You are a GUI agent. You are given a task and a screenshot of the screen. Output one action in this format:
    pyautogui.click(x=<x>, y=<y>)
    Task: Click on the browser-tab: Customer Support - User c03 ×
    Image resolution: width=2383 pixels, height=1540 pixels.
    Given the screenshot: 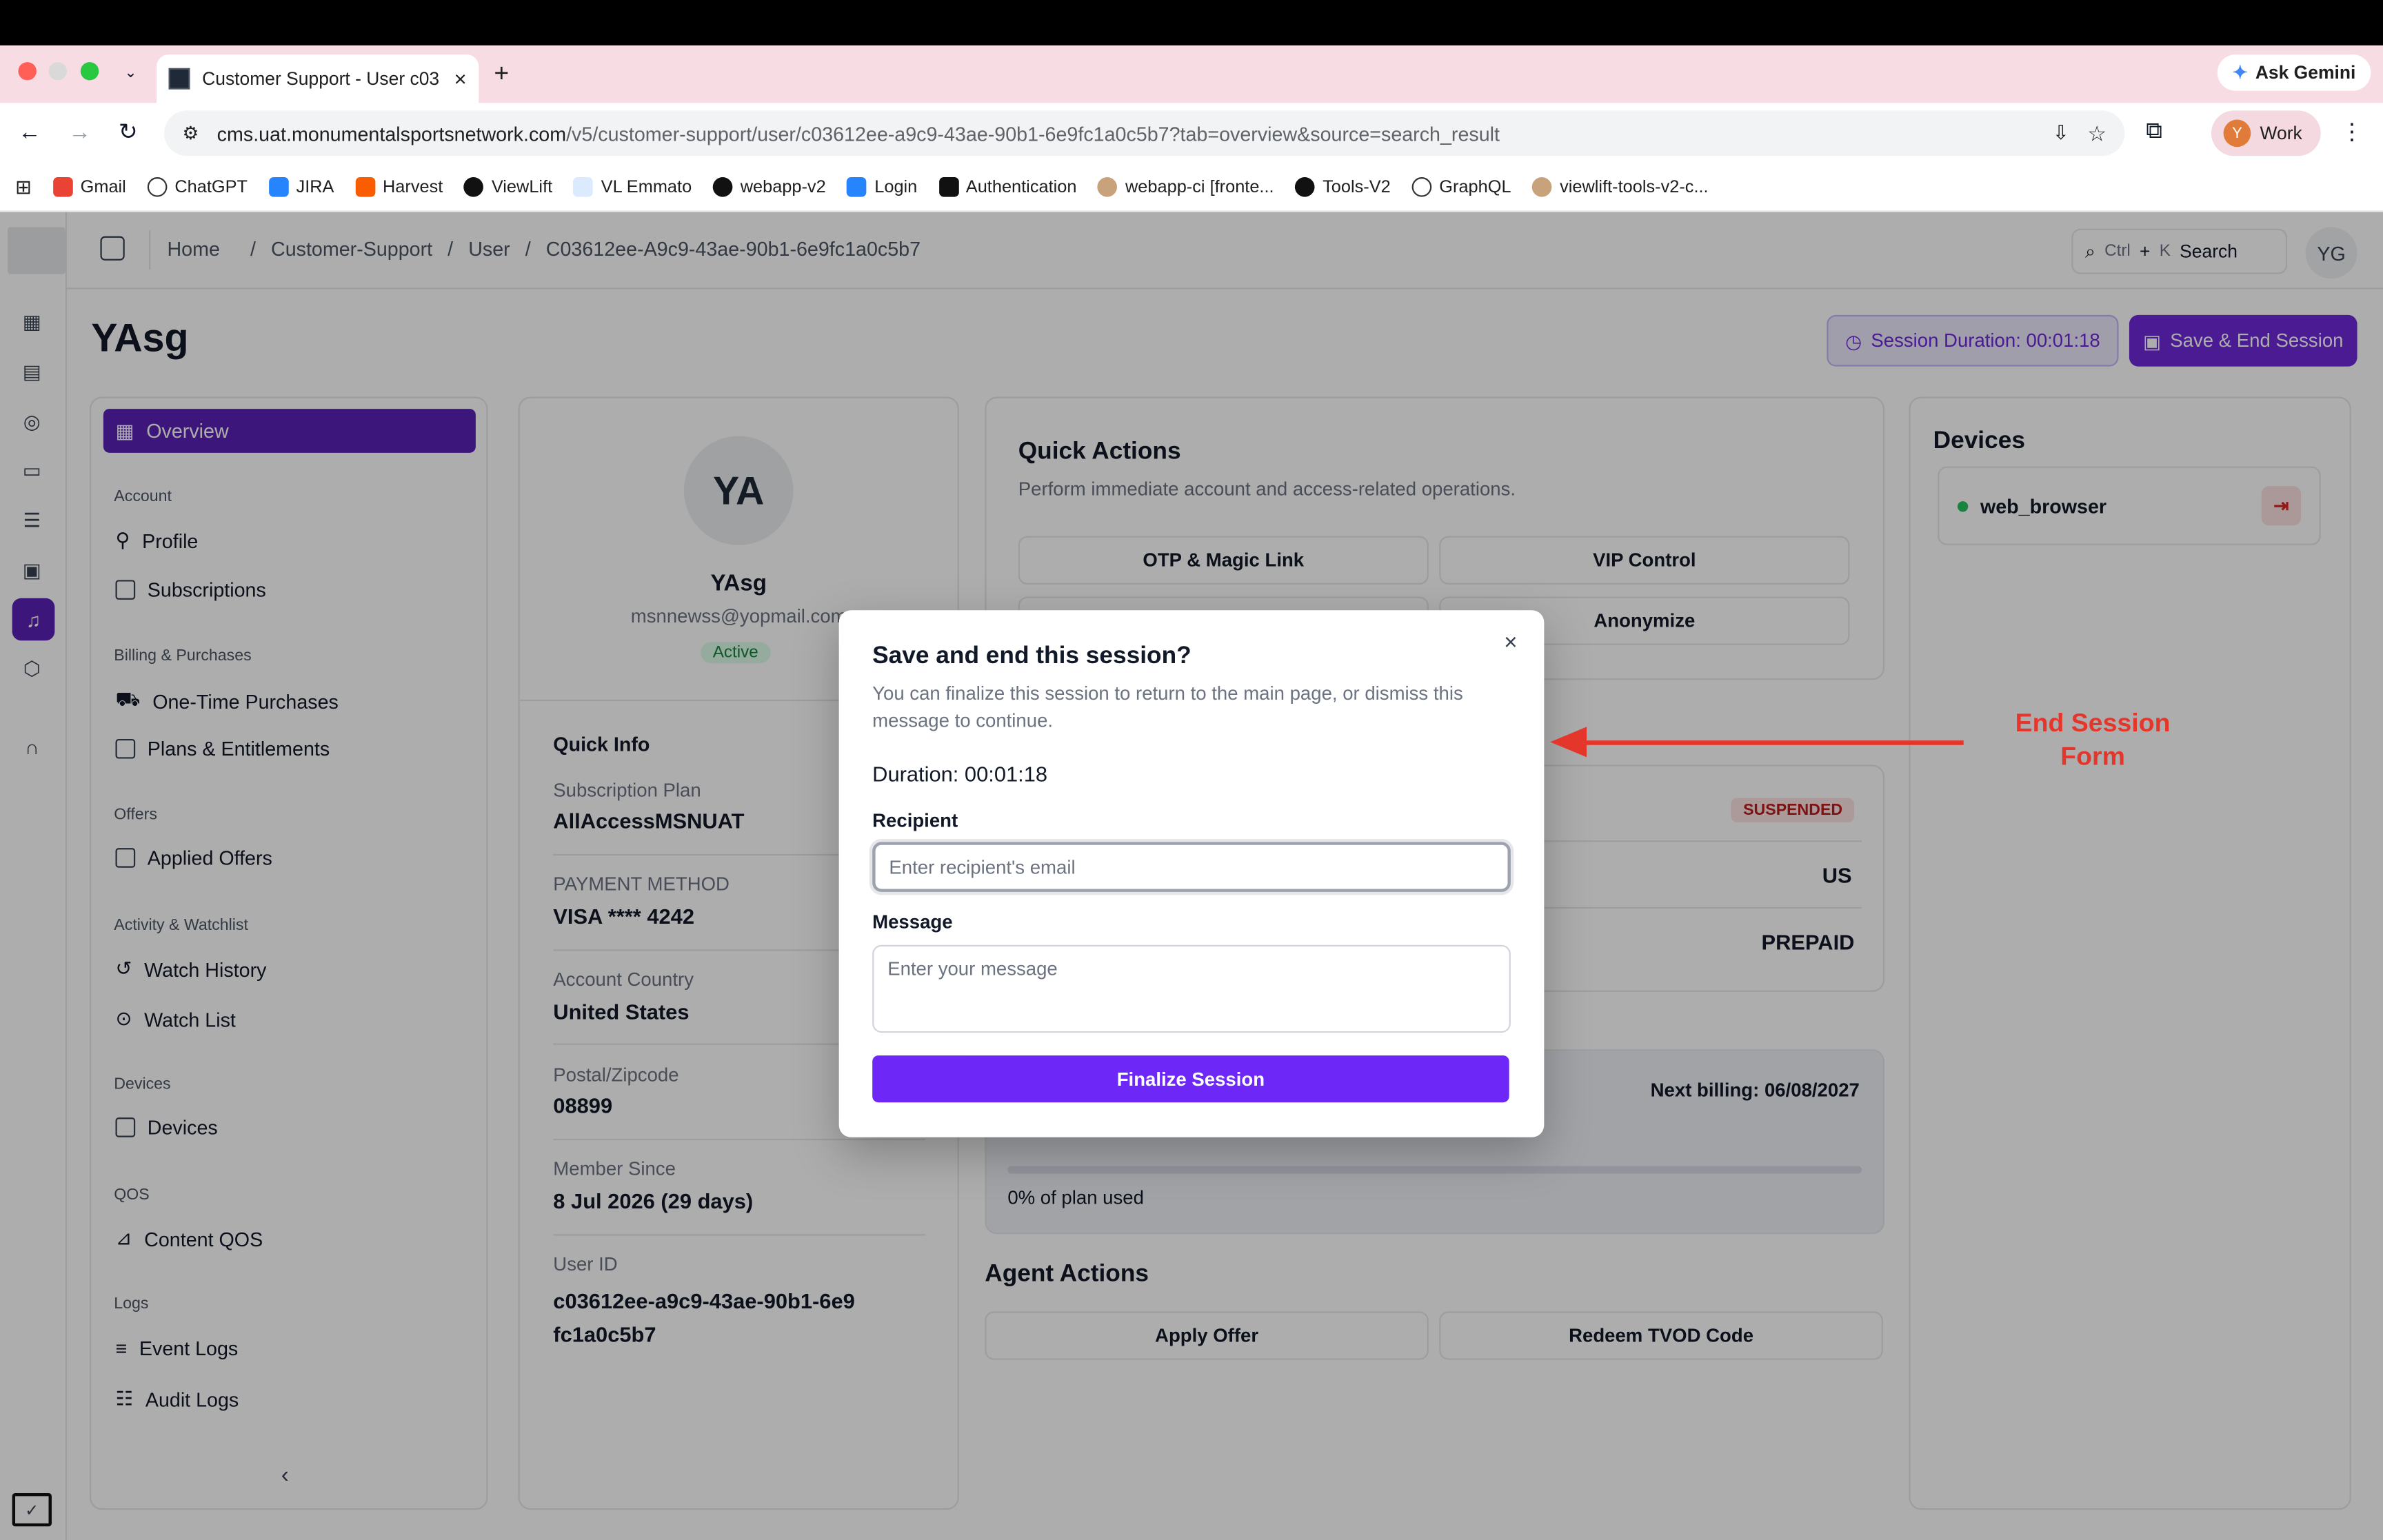 What is the action you would take?
    pyautogui.click(x=318, y=79)
    